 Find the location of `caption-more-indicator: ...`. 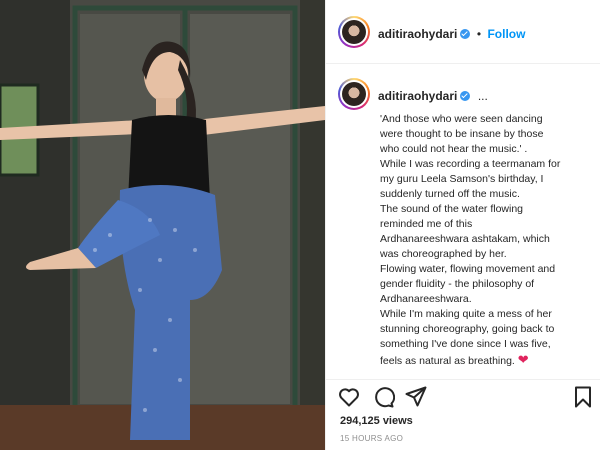

caption-more-indicator: ... is located at coordinates (482, 96).